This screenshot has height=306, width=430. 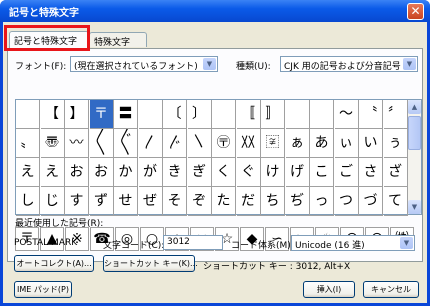 What do you see at coordinates (77, 143) in the screenshot?
I see `grid-cell: 〰` at bounding box center [77, 143].